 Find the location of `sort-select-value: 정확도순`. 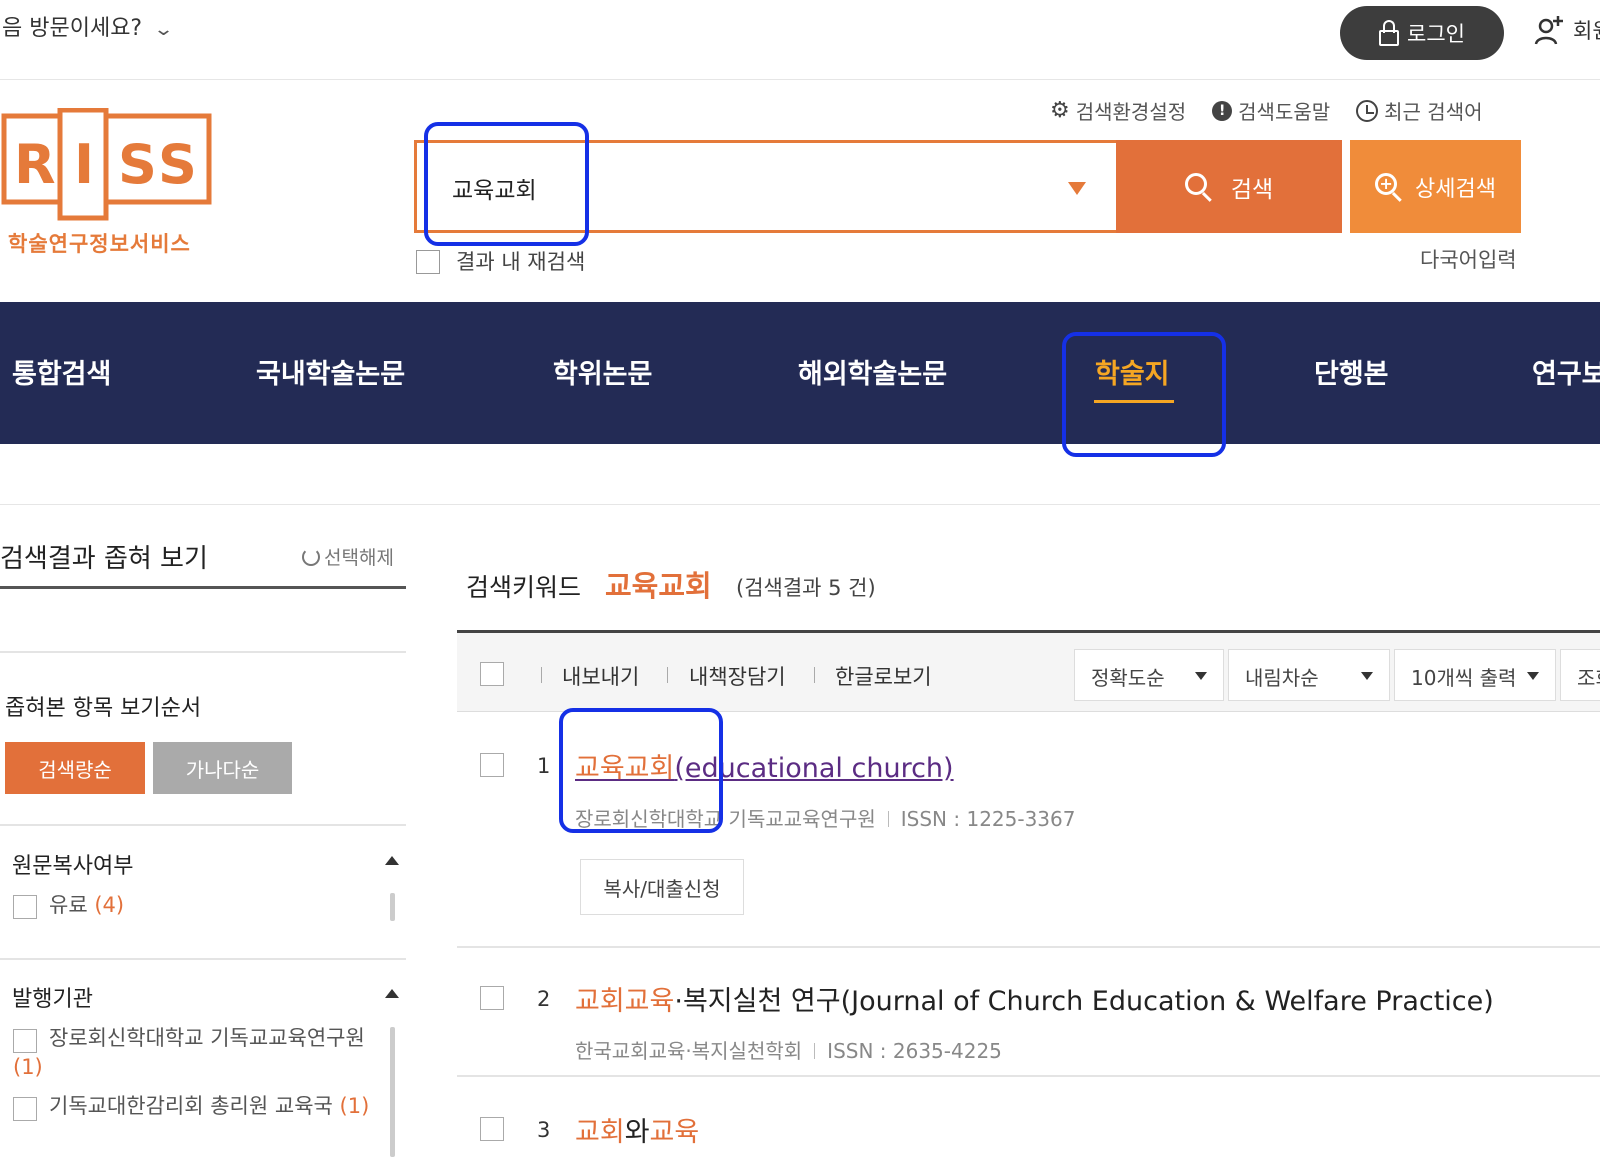

sort-select-value: 정확도순 is located at coordinates (1128, 678).